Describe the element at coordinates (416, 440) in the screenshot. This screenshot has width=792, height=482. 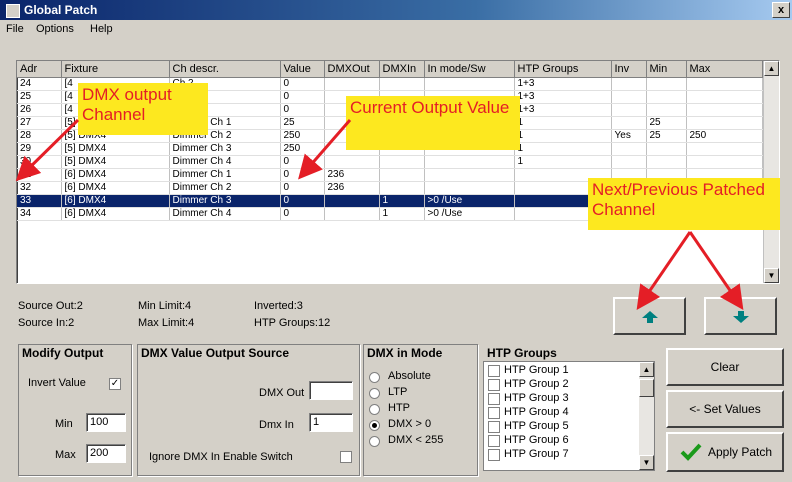
I see `dmx-mode-label: DMX < 255` at that location.